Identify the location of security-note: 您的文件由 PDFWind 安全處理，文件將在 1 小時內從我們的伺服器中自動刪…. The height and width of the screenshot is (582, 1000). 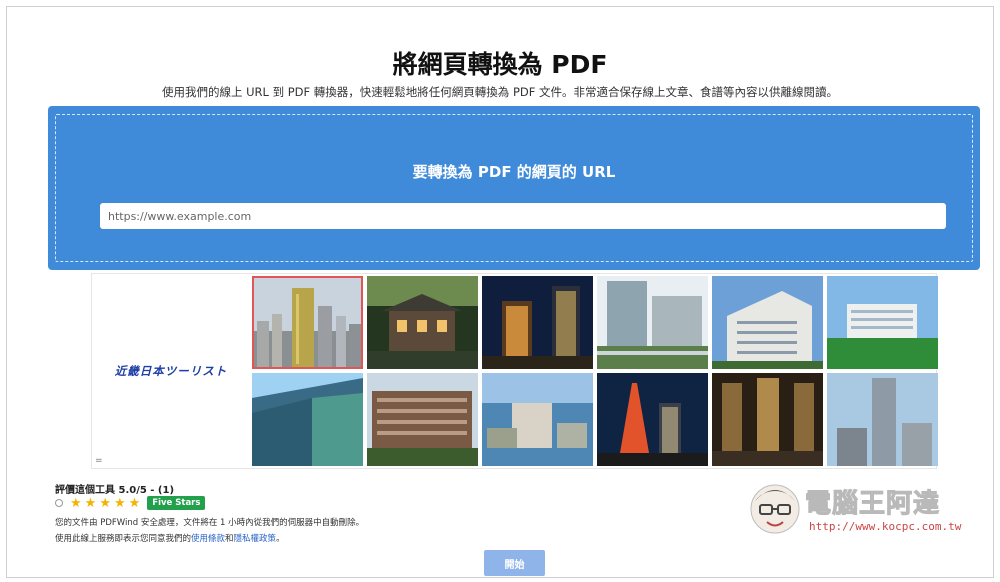
(210, 523).